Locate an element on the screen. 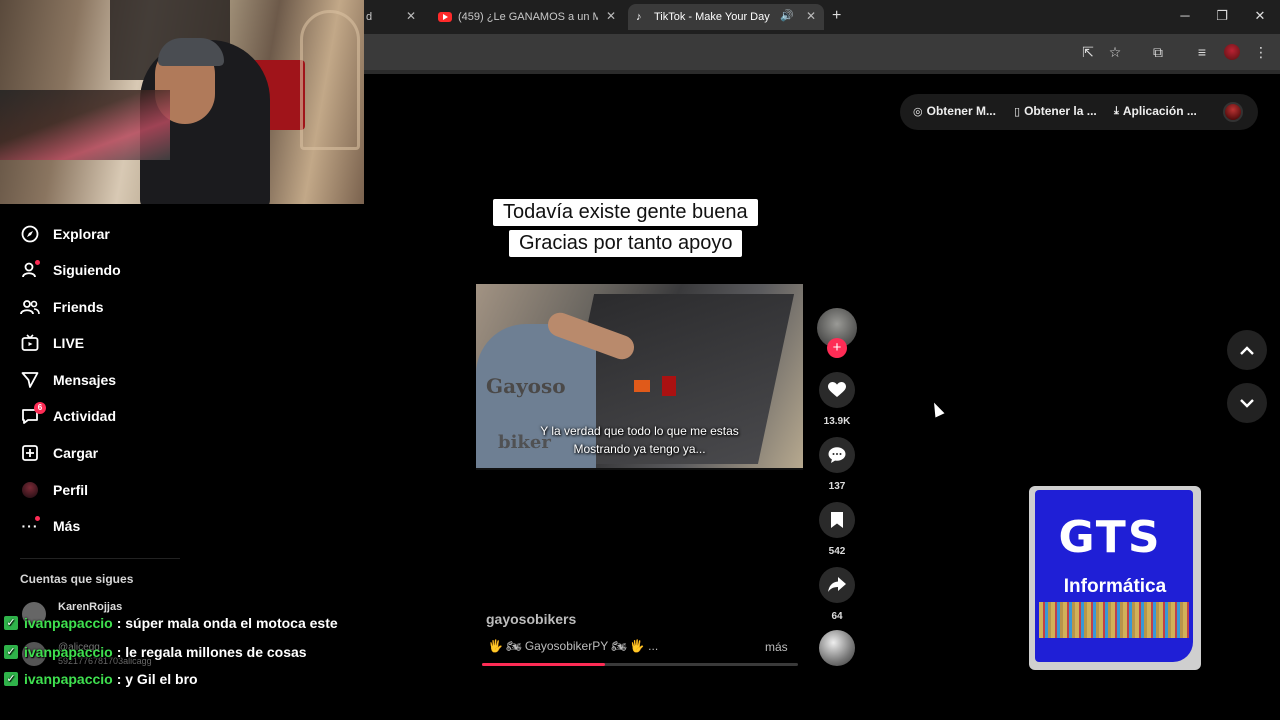 The image size is (1280, 720). save-button is located at coordinates (837, 520).